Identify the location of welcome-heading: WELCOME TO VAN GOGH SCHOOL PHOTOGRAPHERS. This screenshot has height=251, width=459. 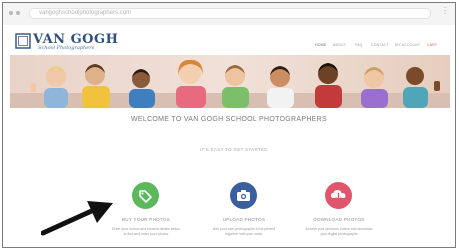
(229, 119).